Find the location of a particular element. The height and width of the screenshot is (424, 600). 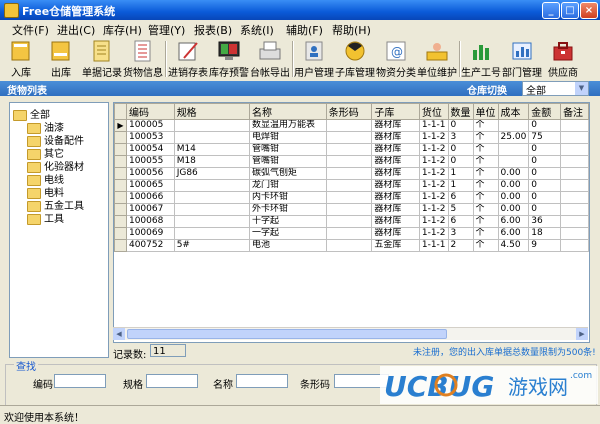

column-header: 金额 is located at coordinates (545, 111).